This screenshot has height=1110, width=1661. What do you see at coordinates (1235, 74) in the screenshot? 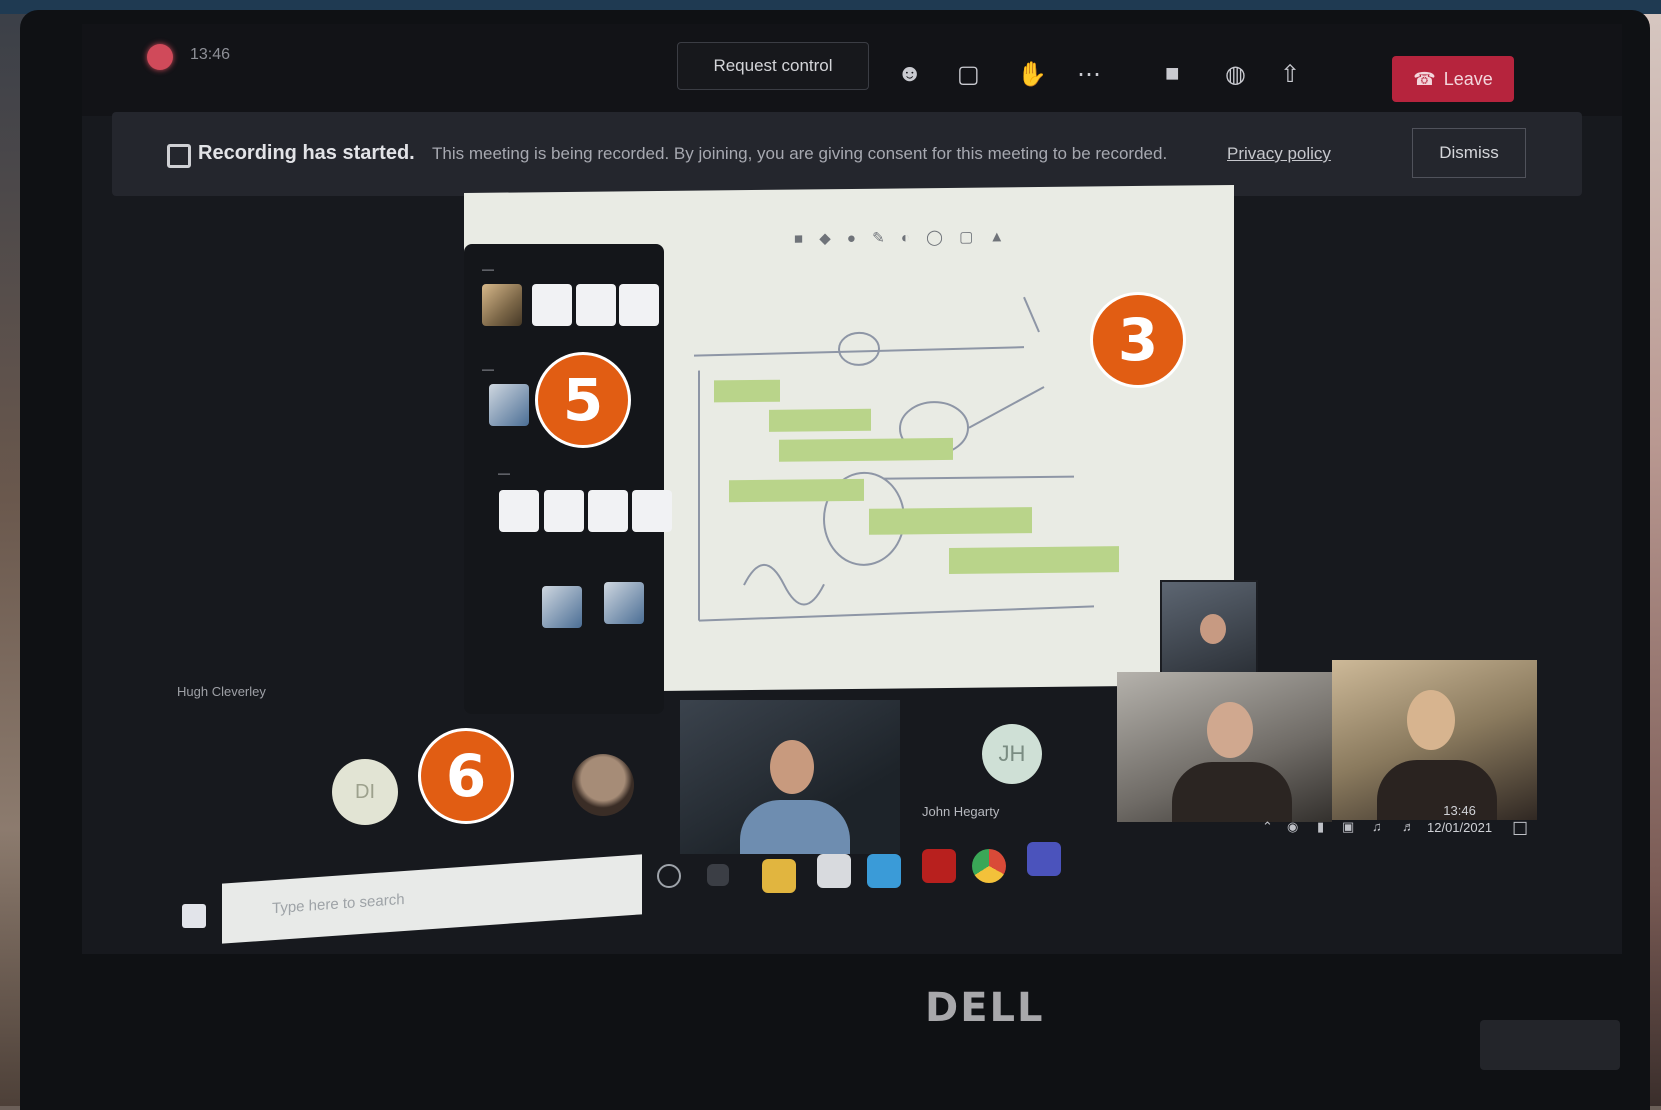
I see `mic-icon: ◍` at bounding box center [1235, 74].